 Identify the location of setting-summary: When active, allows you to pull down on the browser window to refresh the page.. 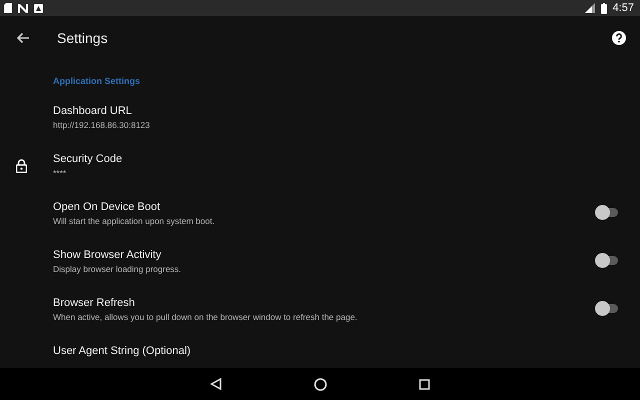
(205, 317).